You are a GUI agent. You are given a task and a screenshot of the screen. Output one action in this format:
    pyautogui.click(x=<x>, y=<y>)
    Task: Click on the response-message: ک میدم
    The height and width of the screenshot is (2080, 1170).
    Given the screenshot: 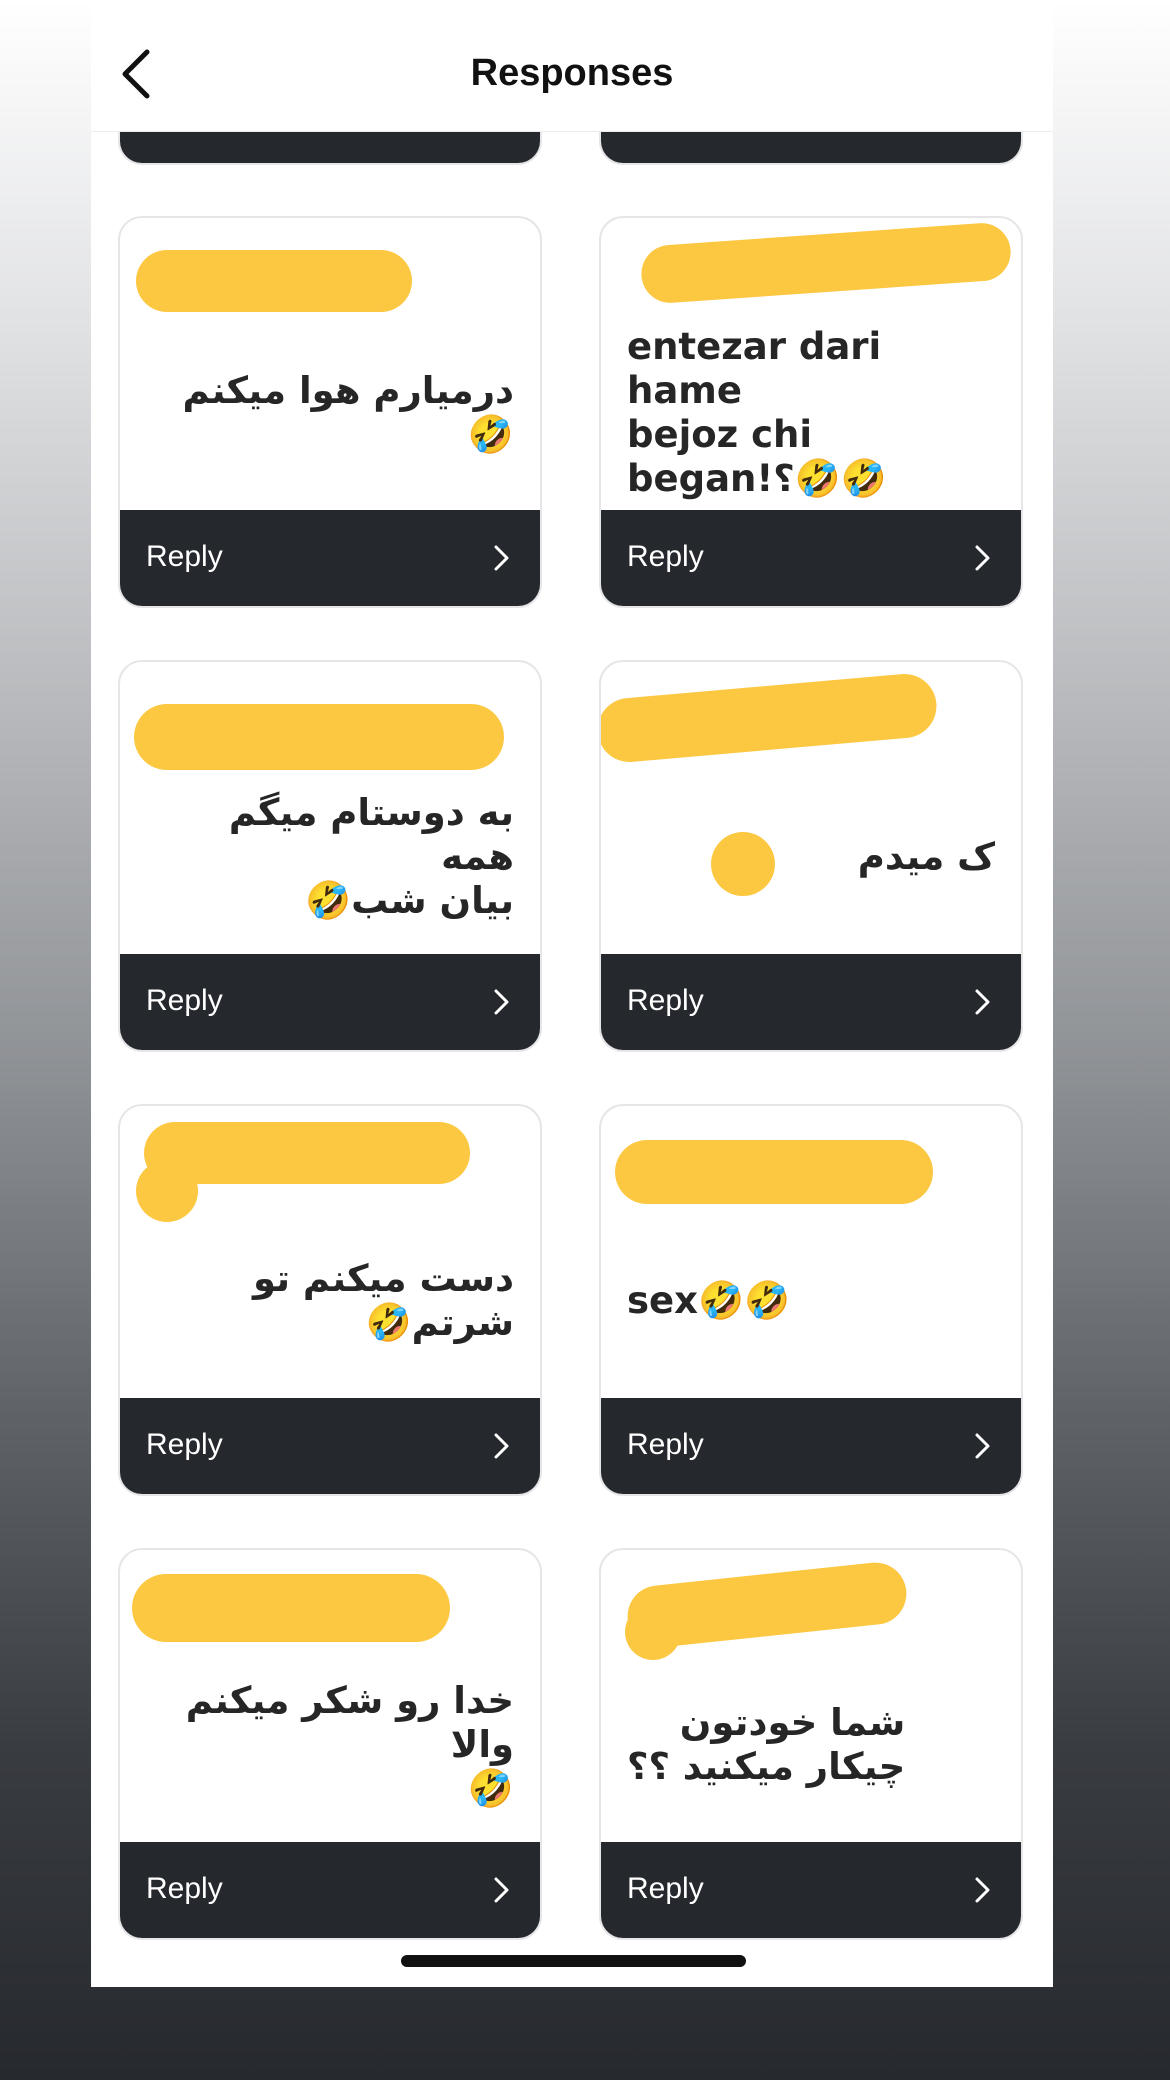 What is the action you would take?
    pyautogui.click(x=926, y=856)
    